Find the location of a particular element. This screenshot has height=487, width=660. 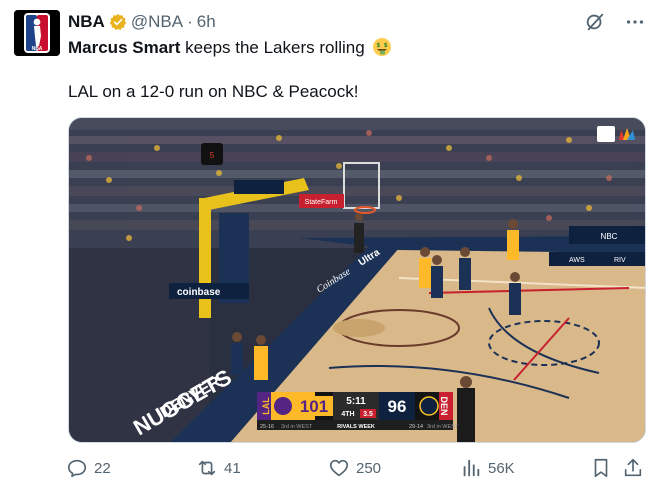

away-record: 25-16 is located at coordinates (267, 427).